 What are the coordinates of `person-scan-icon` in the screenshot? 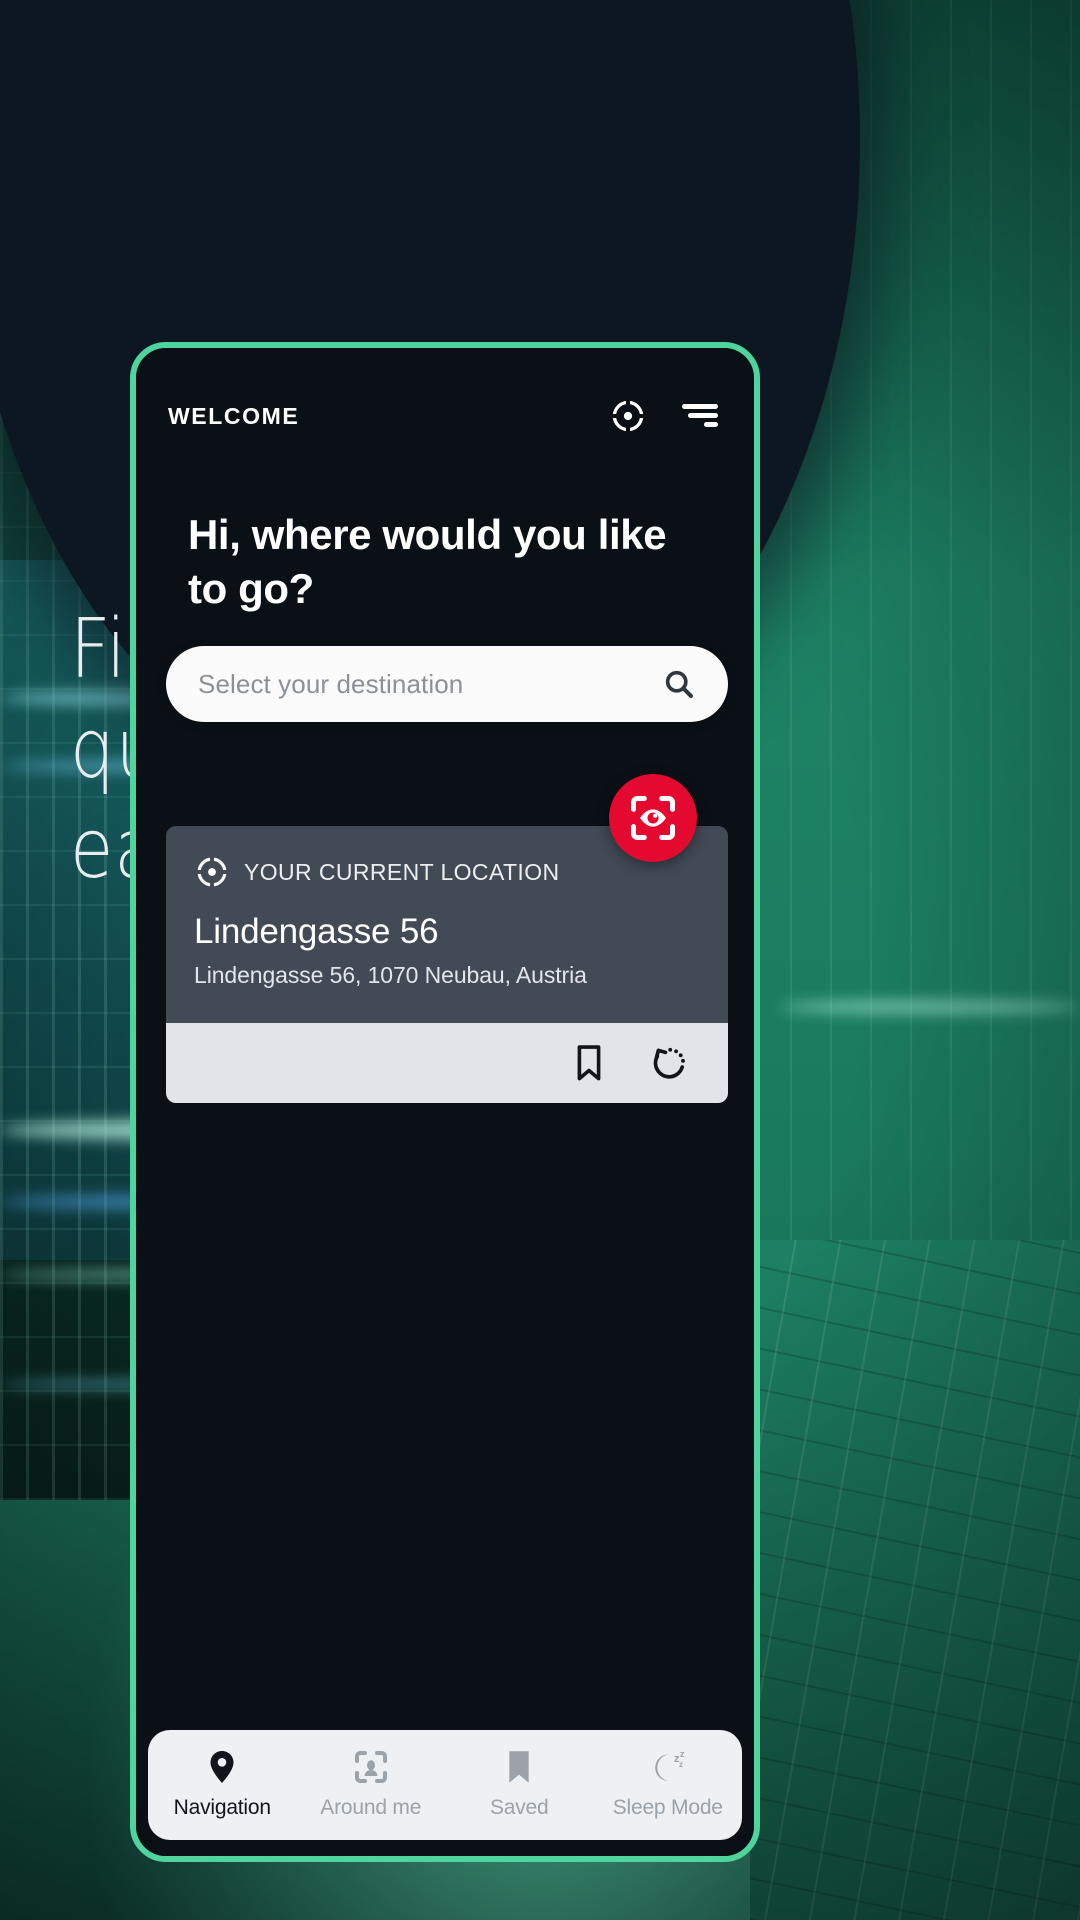 It's located at (370, 1767).